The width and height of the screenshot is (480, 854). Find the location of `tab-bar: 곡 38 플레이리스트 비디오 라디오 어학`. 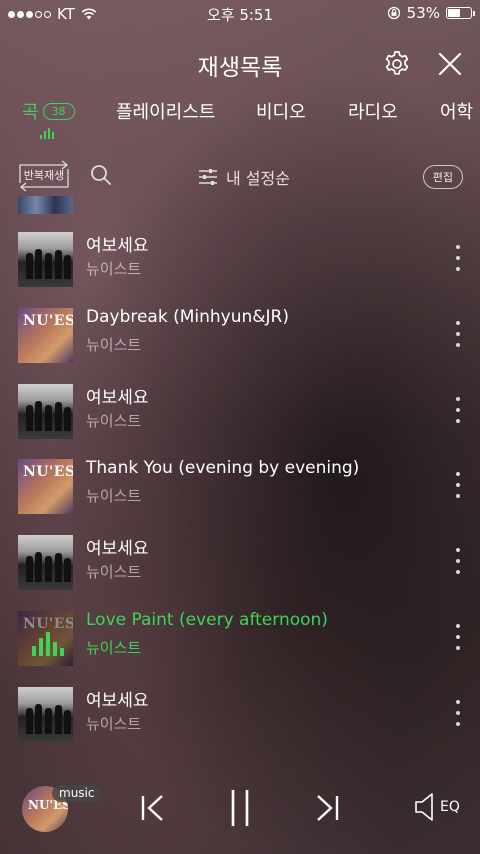

tab-bar: 곡 38 플레이리스트 비디오 라디오 어학 is located at coordinates (240, 118).